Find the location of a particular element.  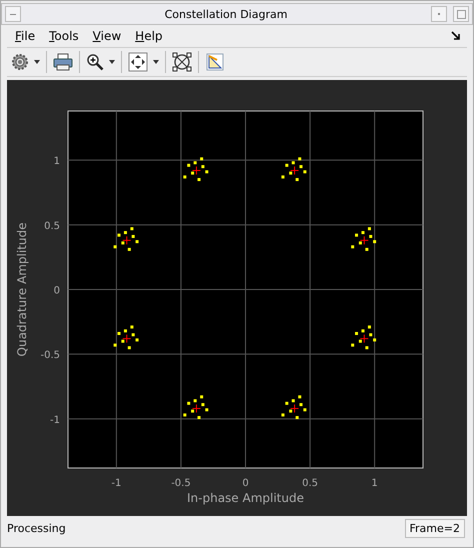

x-tick-label: -0.5 is located at coordinates (181, 483).